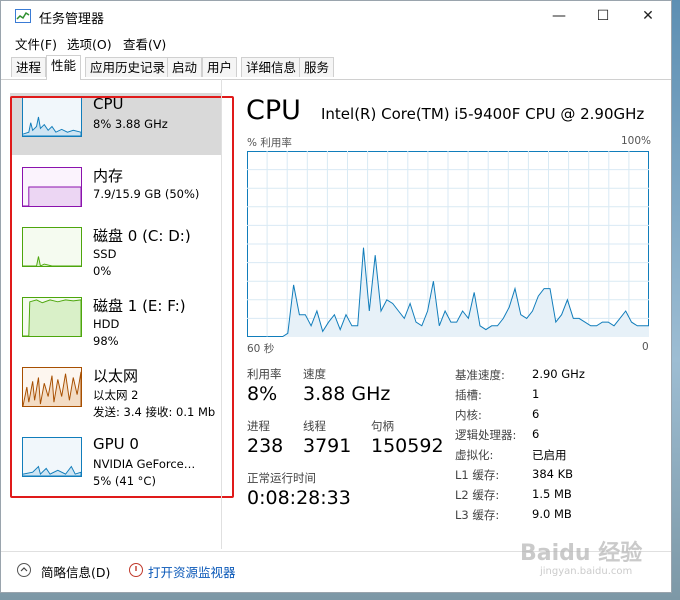 The image size is (680, 600). Describe the element at coordinates (536, 394) in the screenshot. I see `spec-value: 1` at that location.